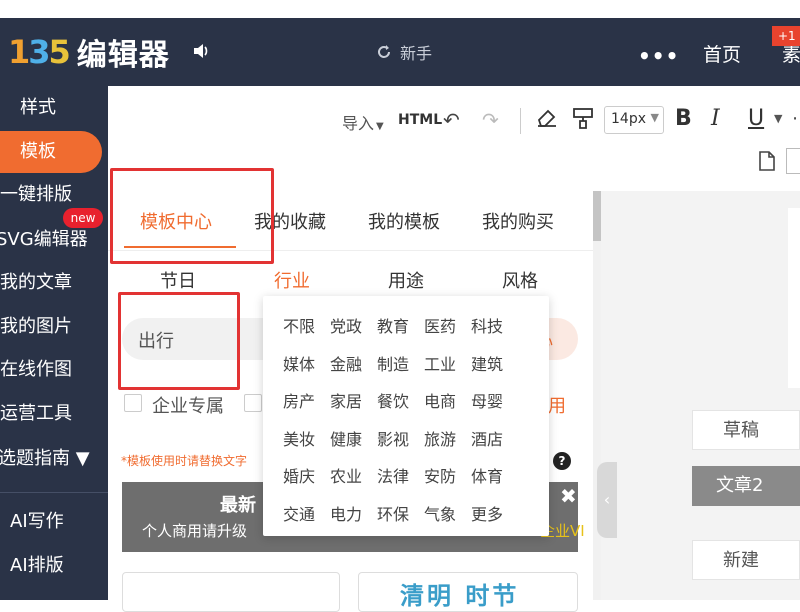 This screenshot has height=612, width=800. Describe the element at coordinates (195, 531) in the screenshot. I see `banner-subtitle: 个人商用请升级` at that location.